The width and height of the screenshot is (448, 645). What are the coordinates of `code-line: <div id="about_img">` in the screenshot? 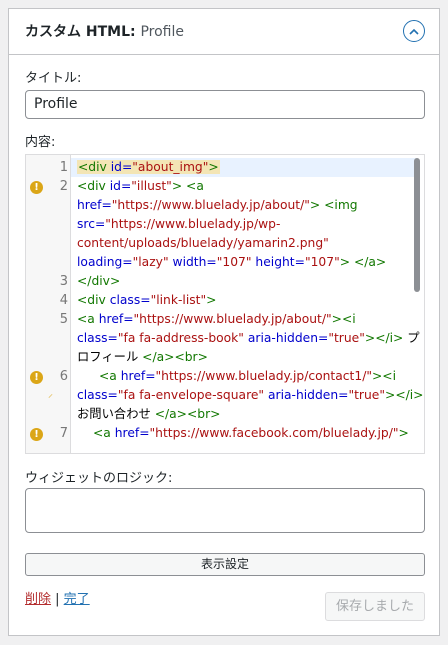 It's located at (148, 167).